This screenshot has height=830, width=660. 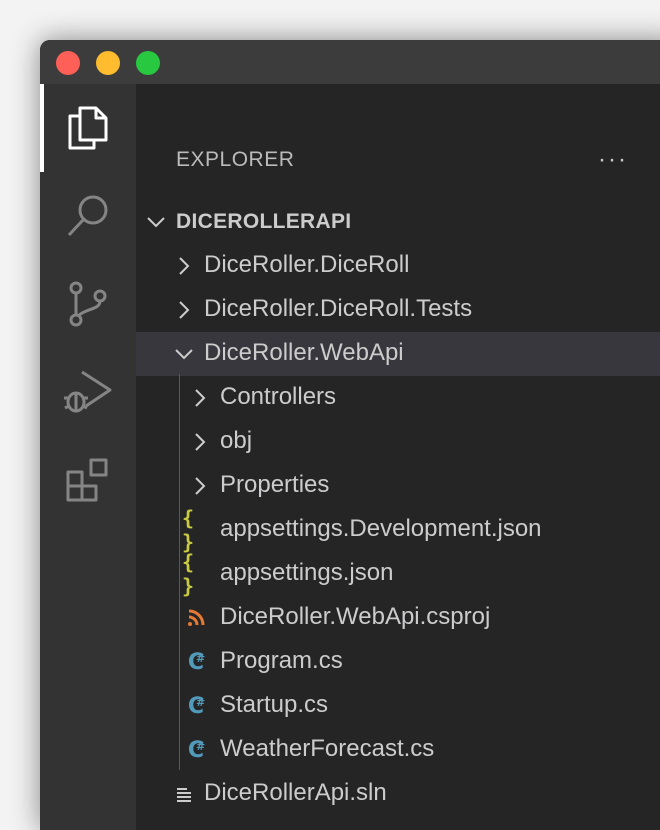 I want to click on activity-search, so click(x=88, y=216).